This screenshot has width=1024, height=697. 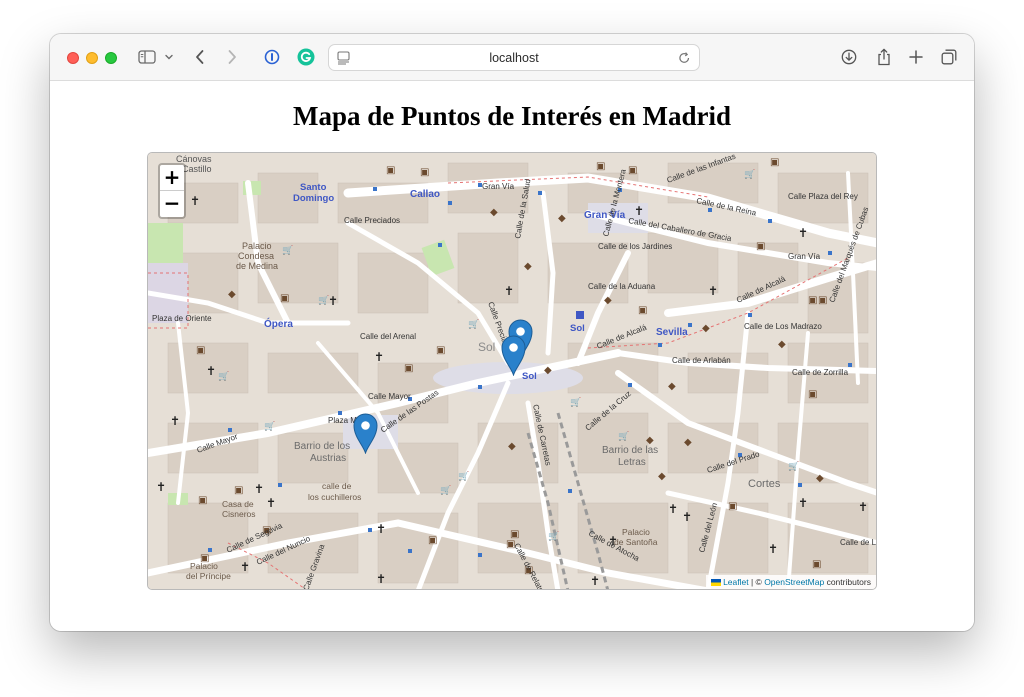 What do you see at coordinates (949, 57) in the screenshot?
I see `tab-overview-icon` at bounding box center [949, 57].